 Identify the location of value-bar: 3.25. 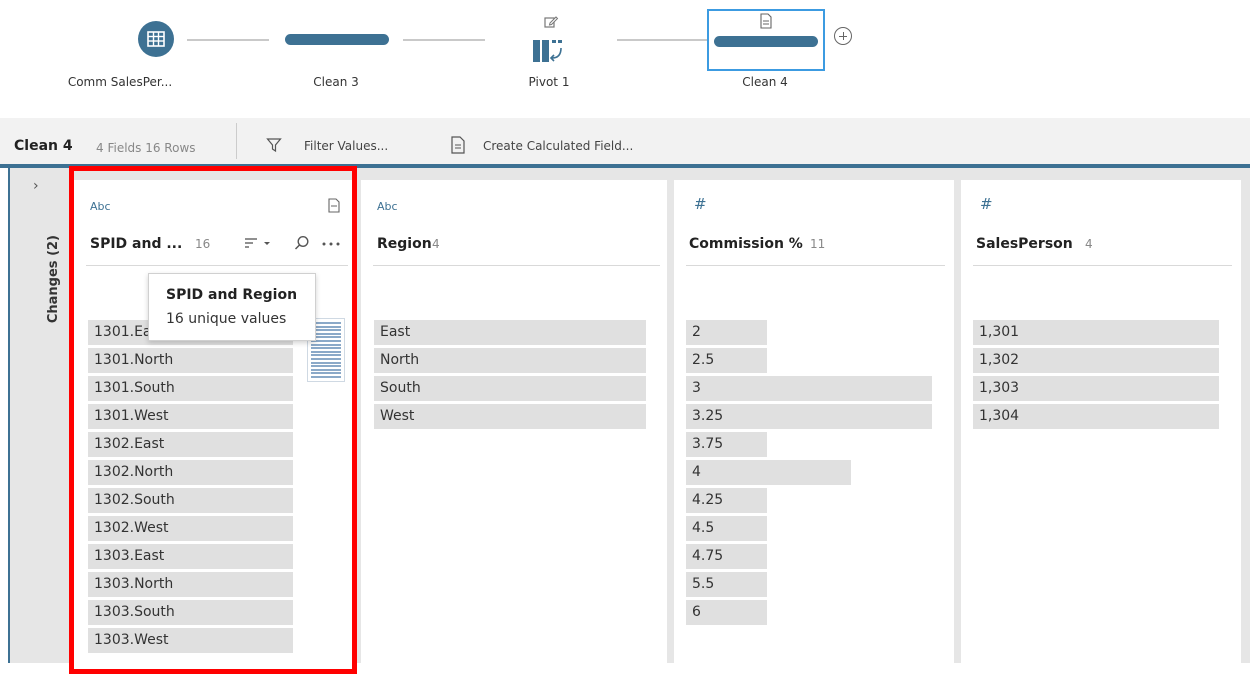
(809, 416).